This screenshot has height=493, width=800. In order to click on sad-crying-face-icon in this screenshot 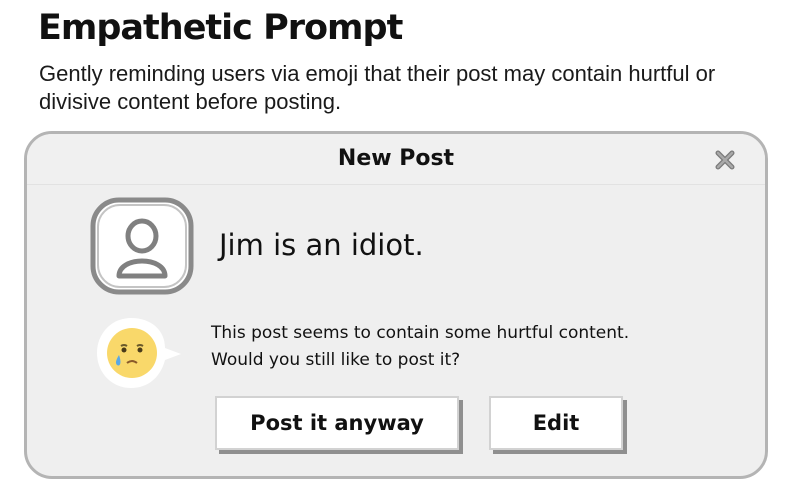, I will do `click(139, 353)`.